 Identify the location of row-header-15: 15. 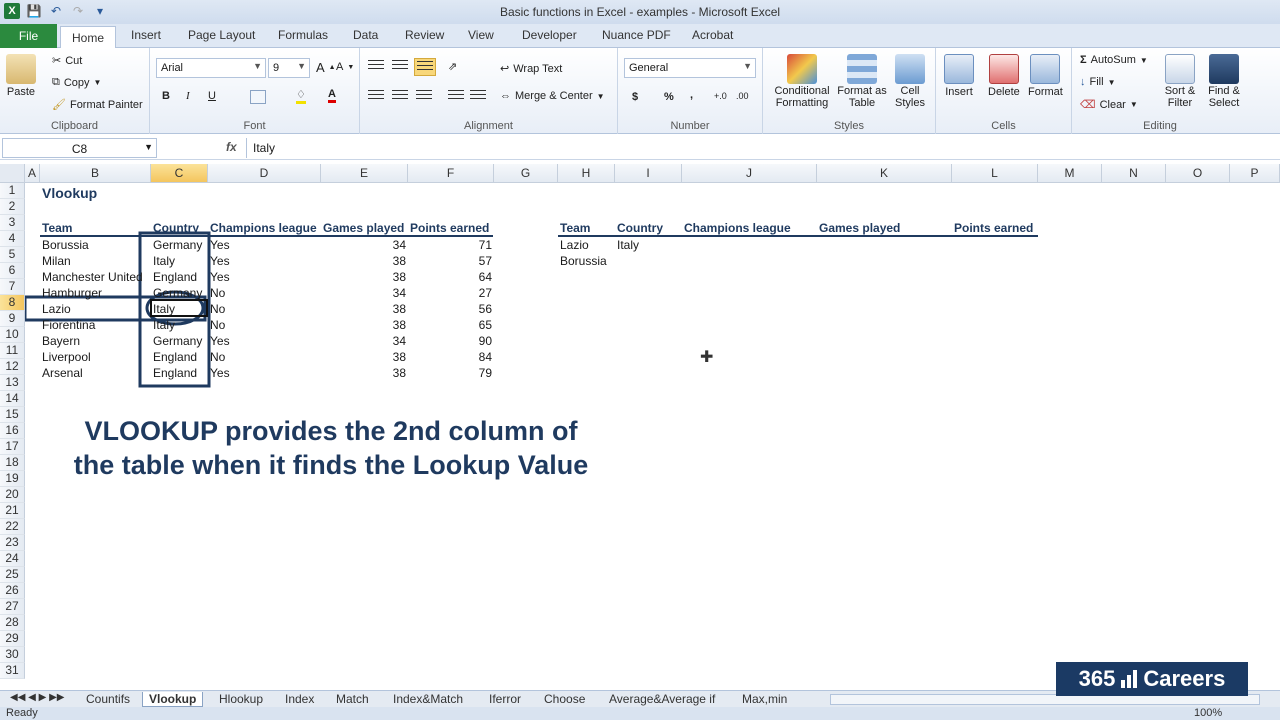
(12, 415).